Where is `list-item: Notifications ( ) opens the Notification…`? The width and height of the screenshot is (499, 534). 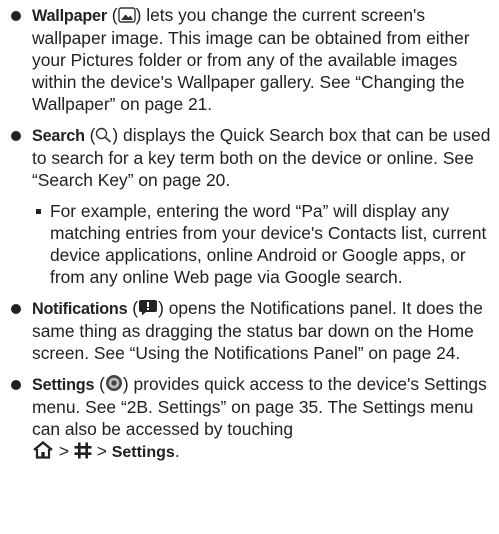
list-item: Notifications ( ) opens the Notification… is located at coordinates (252, 330).